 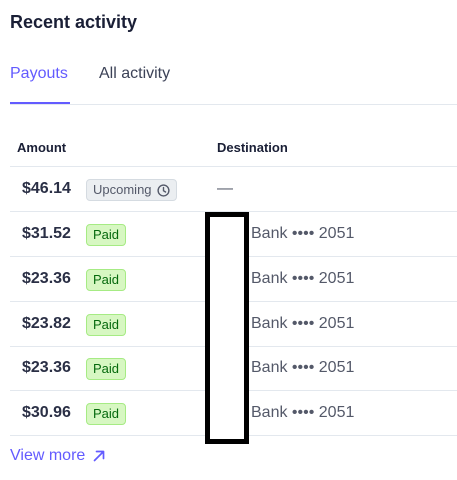 What do you see at coordinates (46, 323) in the screenshot?
I see `payout-amount: $23.82` at bounding box center [46, 323].